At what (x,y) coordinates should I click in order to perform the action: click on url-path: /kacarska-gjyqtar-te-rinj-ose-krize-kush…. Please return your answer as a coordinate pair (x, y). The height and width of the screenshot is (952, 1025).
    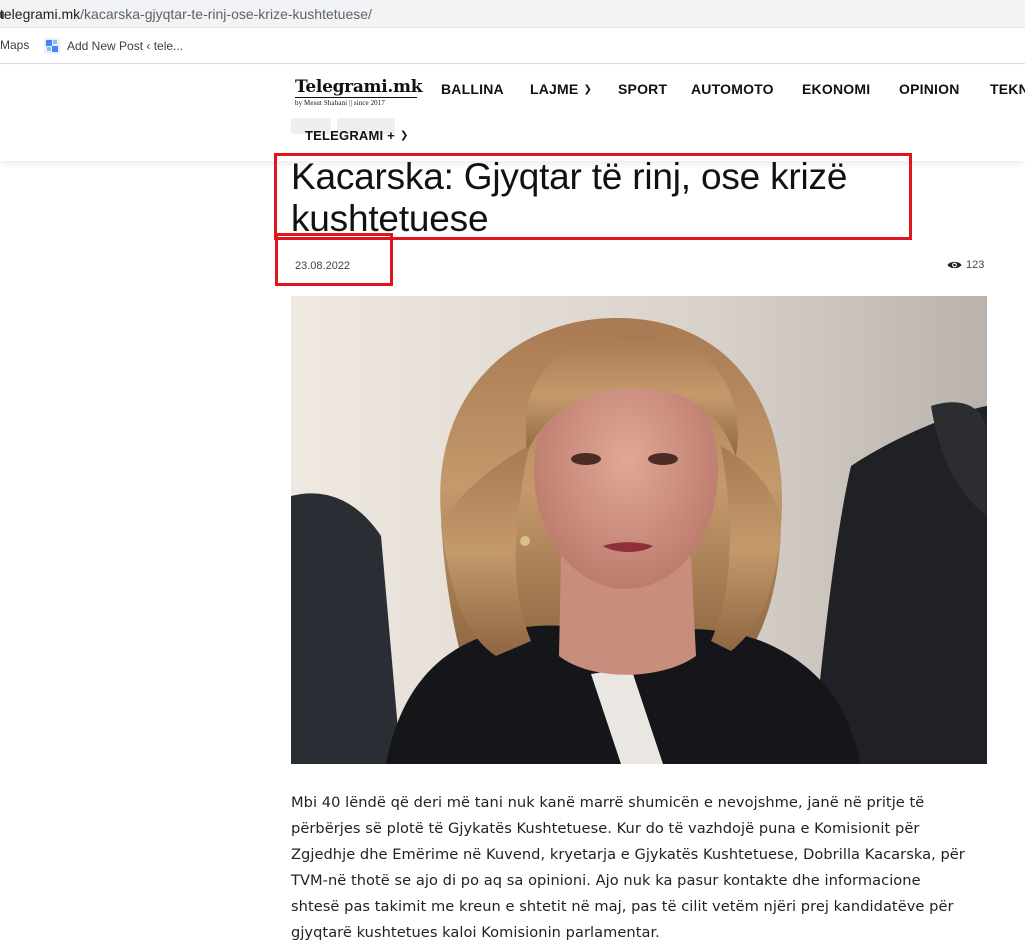
    Looking at the image, I should click on (226, 14).